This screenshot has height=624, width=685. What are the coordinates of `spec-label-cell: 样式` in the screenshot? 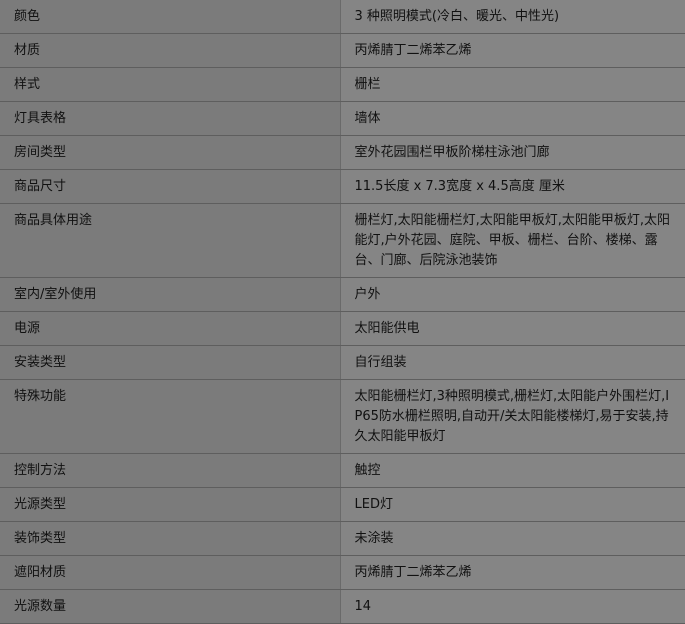 It's located at (170, 84).